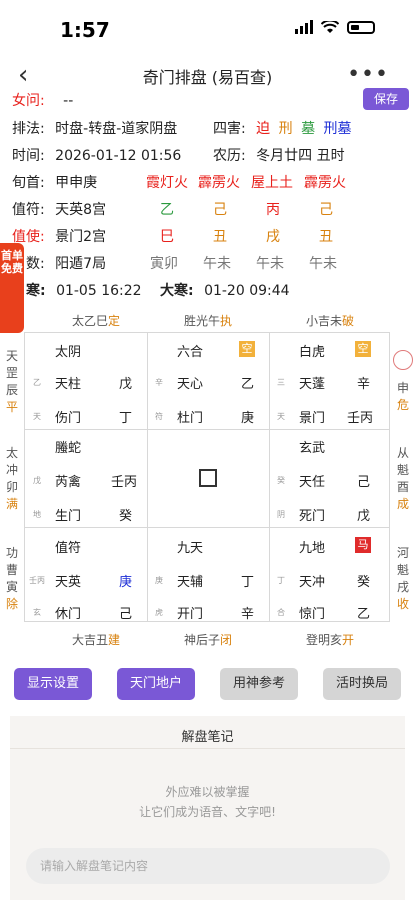 Image resolution: width=415 pixels, height=900 pixels. I want to click on status-icons, so click(335, 27).